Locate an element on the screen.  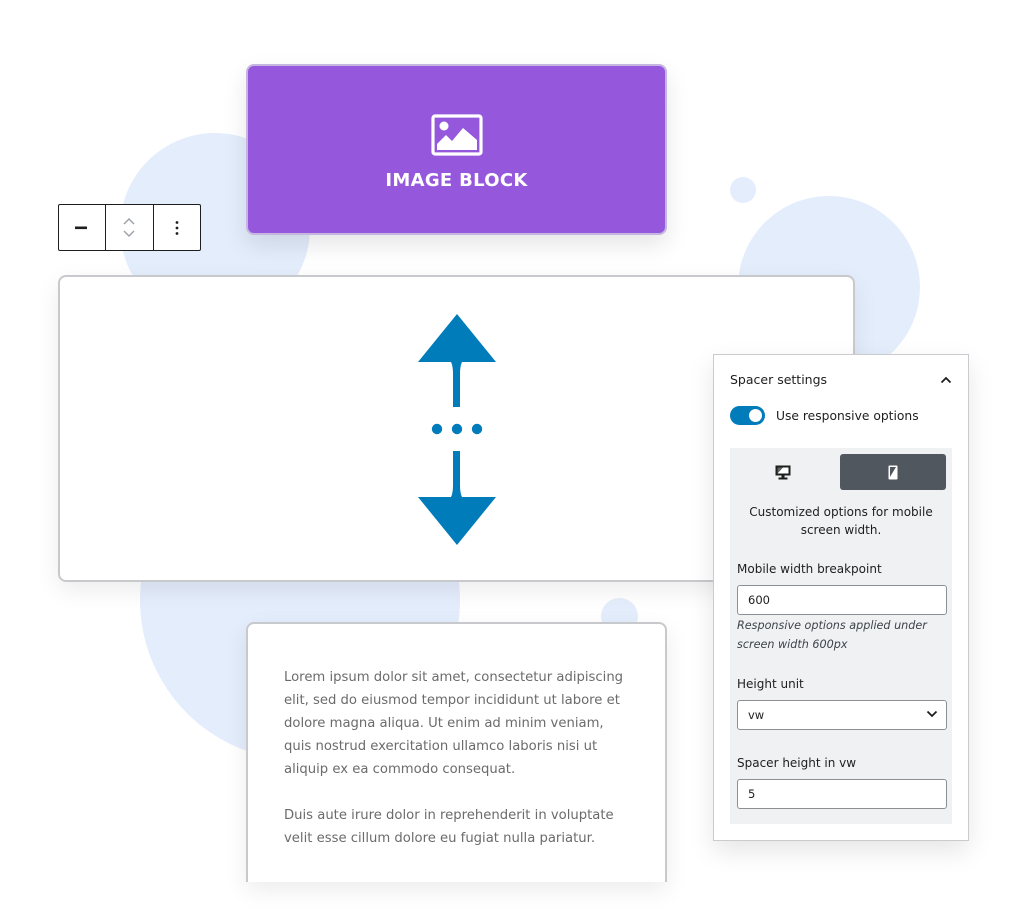
more-options-icon is located at coordinates (177, 227).